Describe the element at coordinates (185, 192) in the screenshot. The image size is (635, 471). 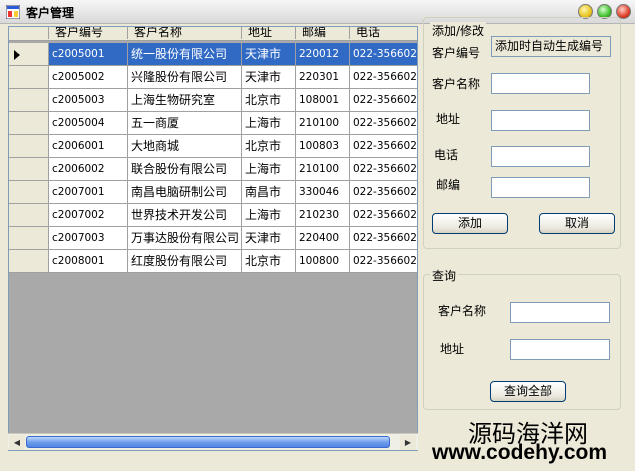
I see `cell-name: 南昌电脑研制公司` at that location.